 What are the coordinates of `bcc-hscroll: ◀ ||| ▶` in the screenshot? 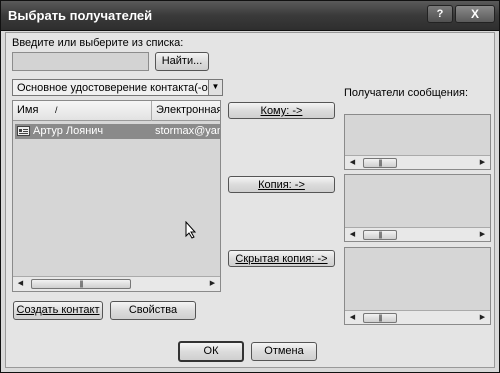 It's located at (417, 317).